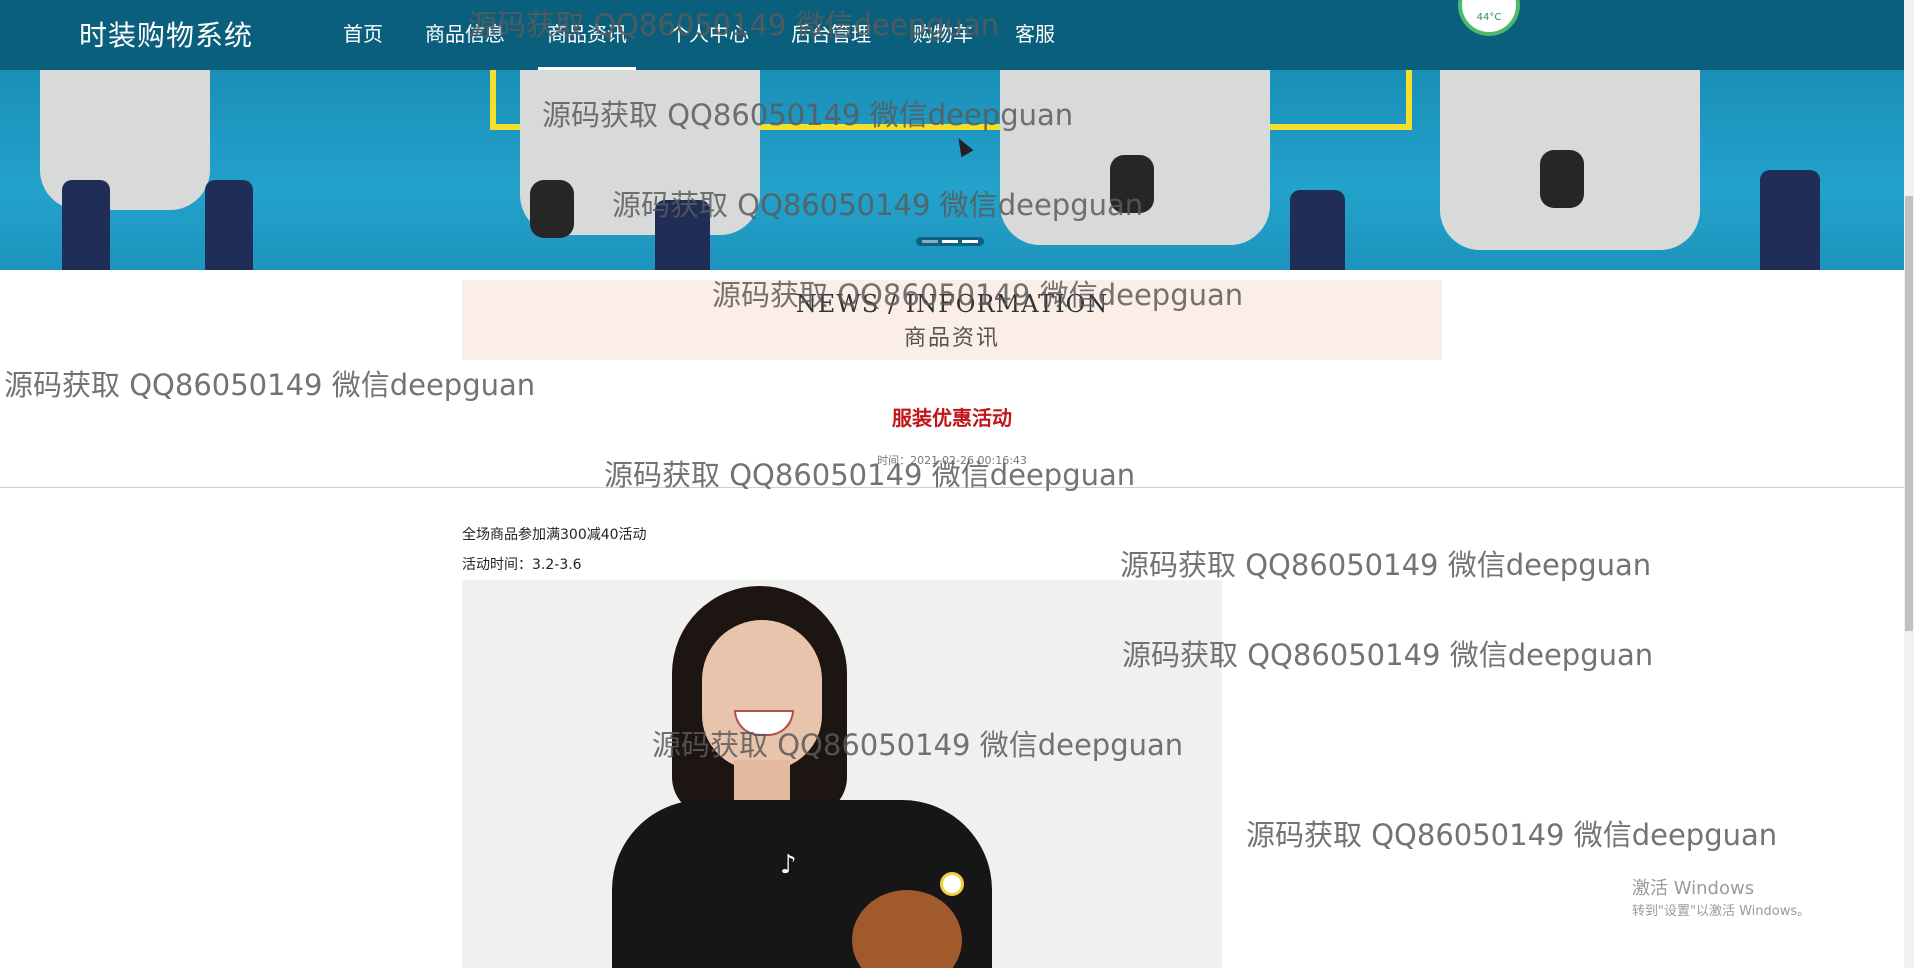 The image size is (1914, 968). What do you see at coordinates (554, 535) in the screenshot?
I see `article-paragraph: 全场商品参加满300减40活动` at bounding box center [554, 535].